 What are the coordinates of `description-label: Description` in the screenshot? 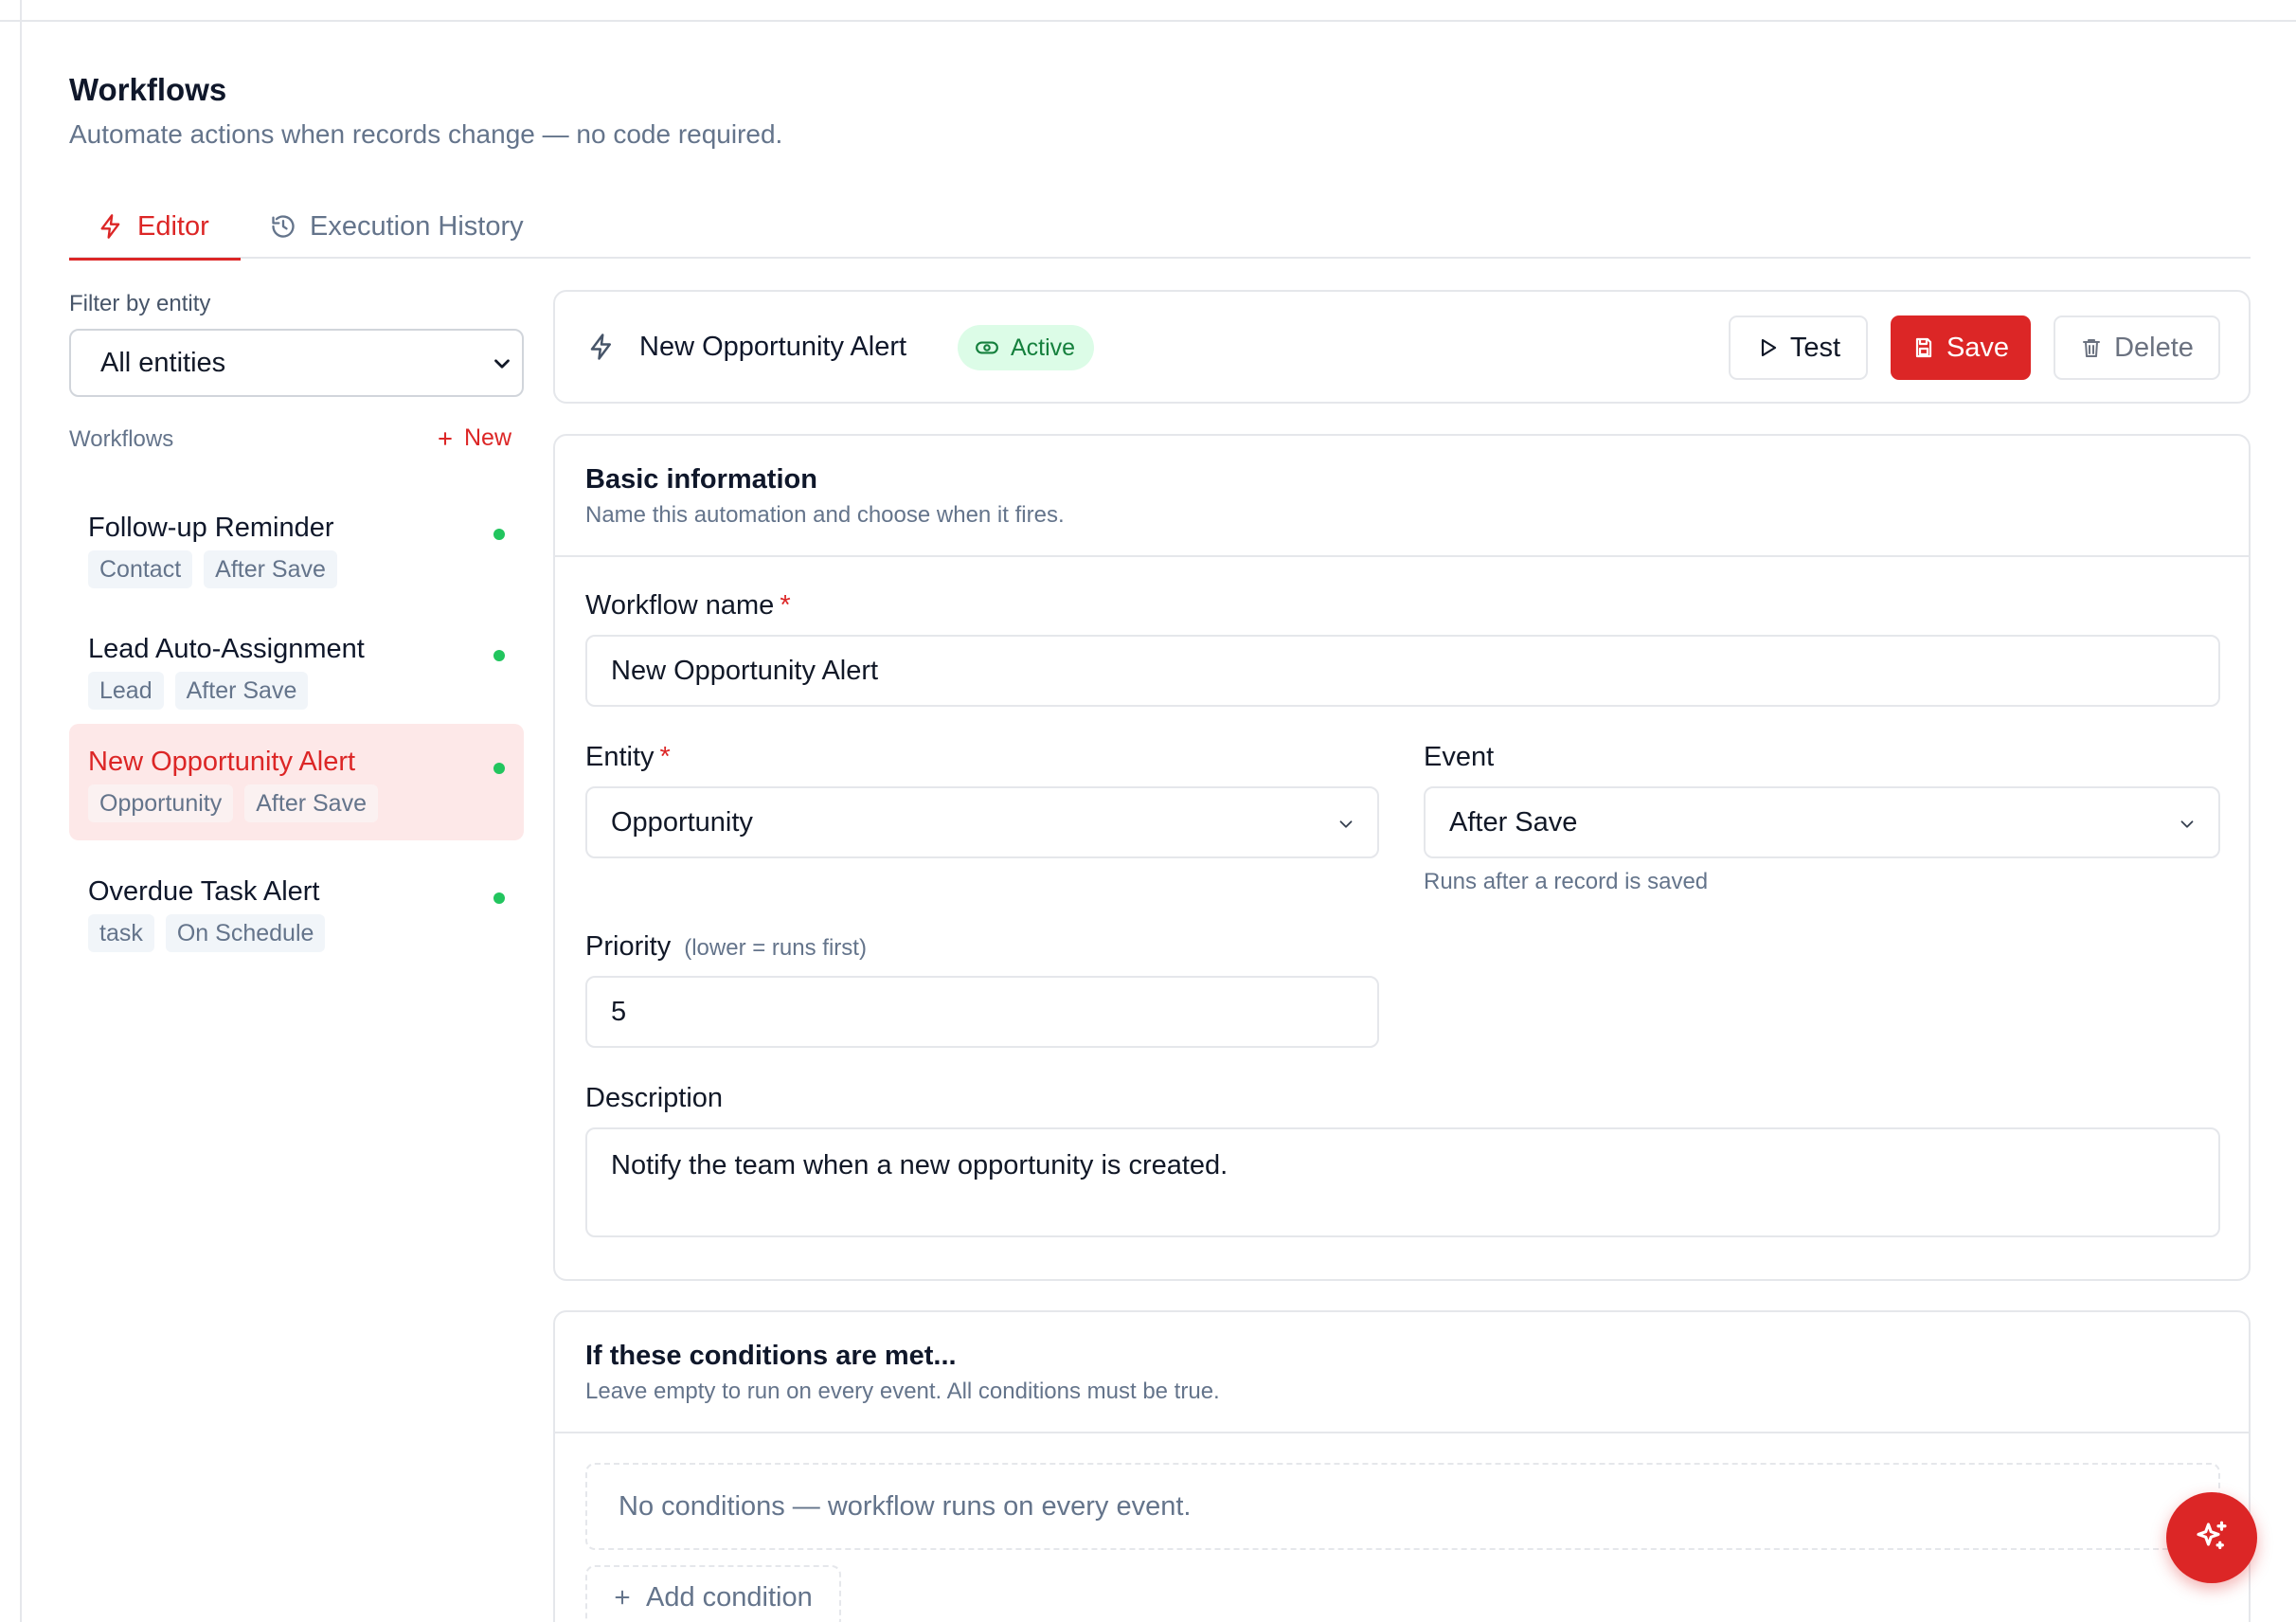 It's located at (654, 1098).